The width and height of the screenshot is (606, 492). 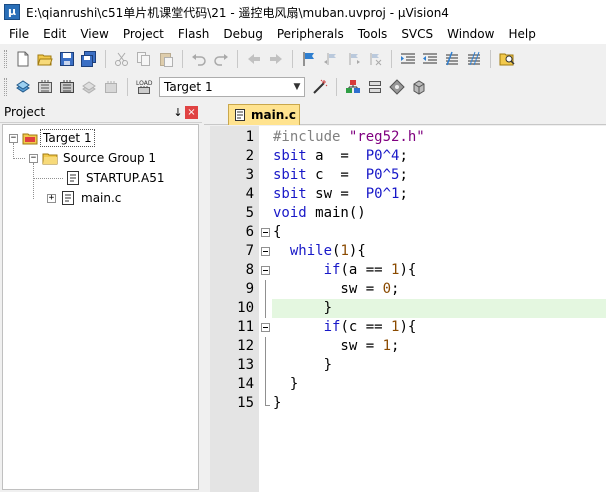 What do you see at coordinates (89, 87) in the screenshot?
I see `batch-build-button` at bounding box center [89, 87].